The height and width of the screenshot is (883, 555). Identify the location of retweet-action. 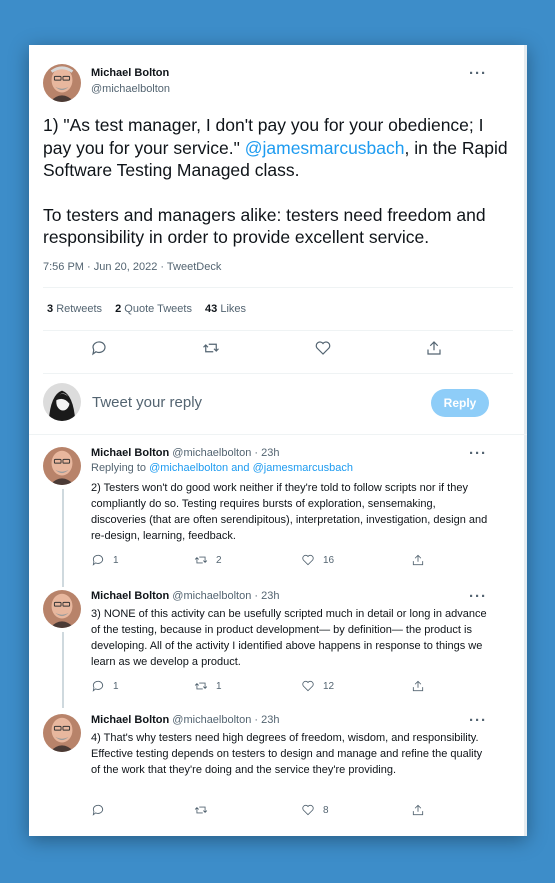
(205, 810).